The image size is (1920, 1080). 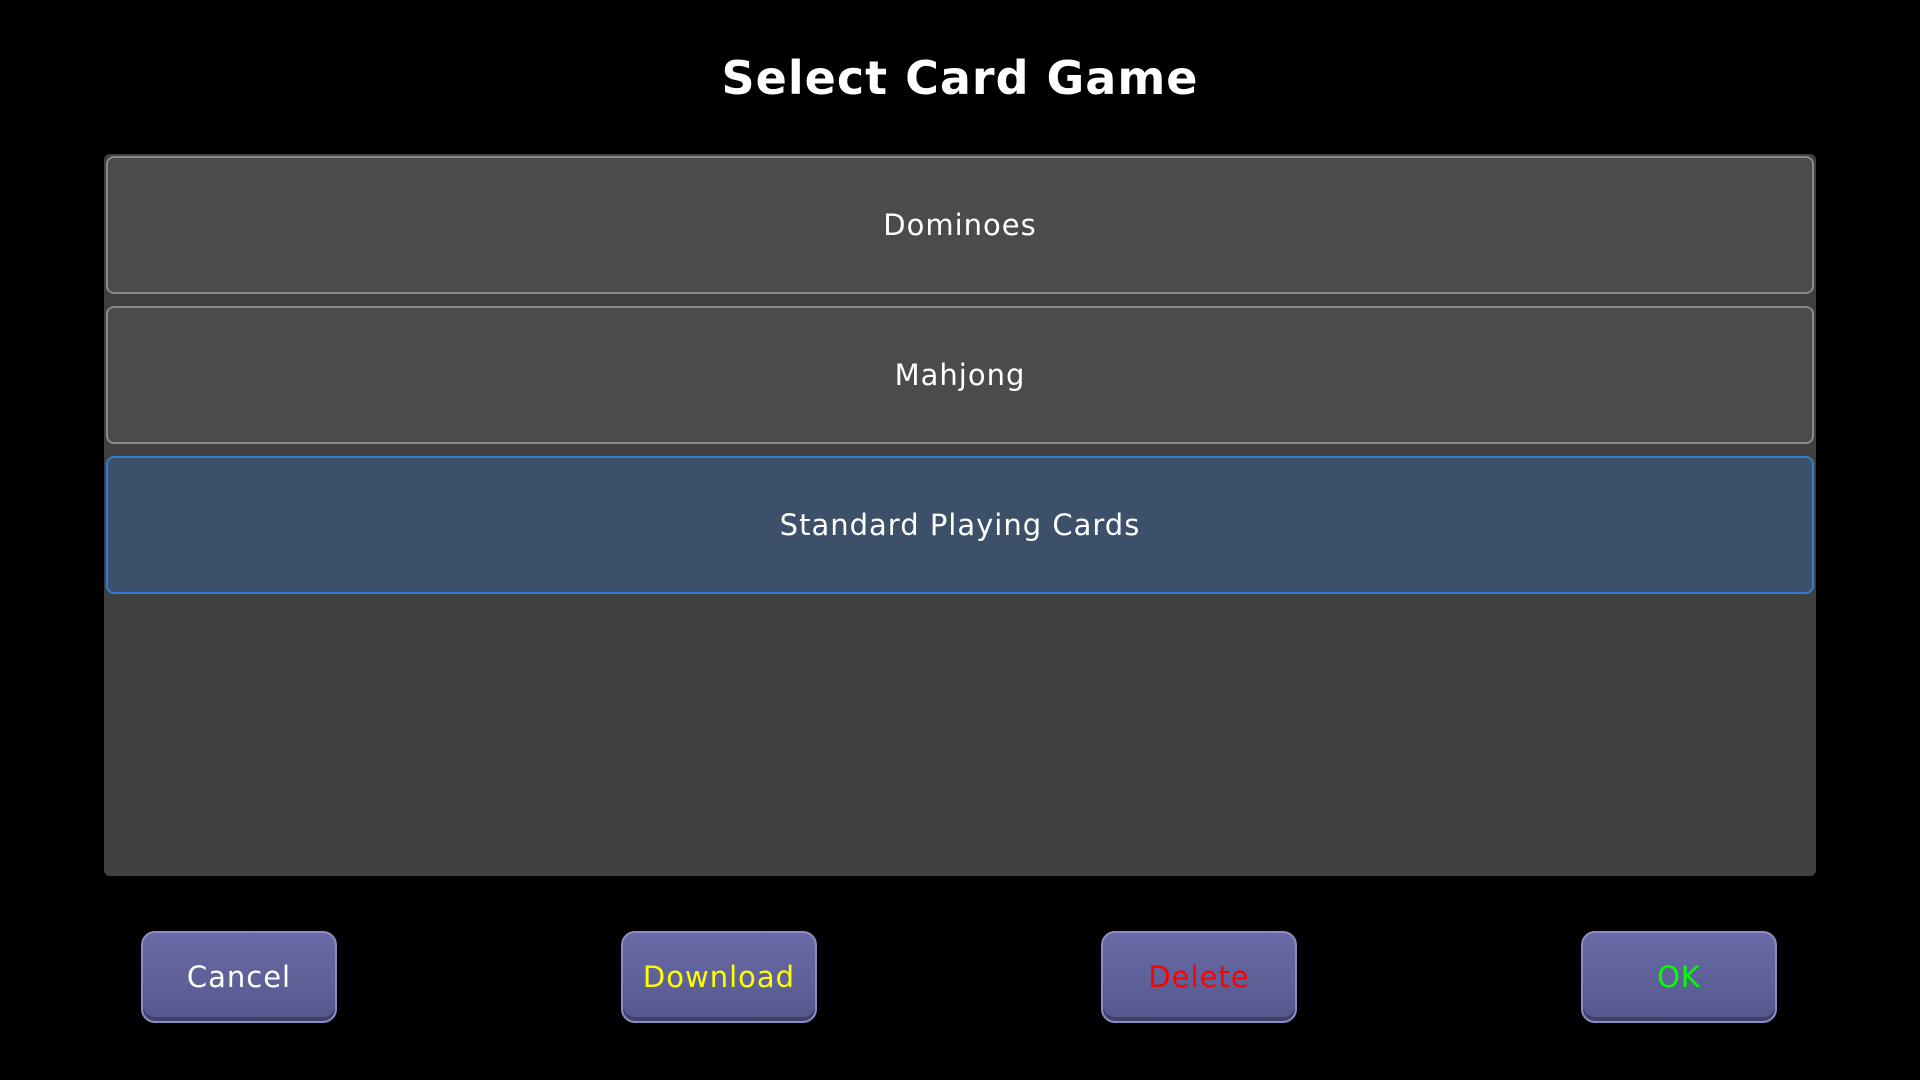 I want to click on download-button-label: Download, so click(x=719, y=977).